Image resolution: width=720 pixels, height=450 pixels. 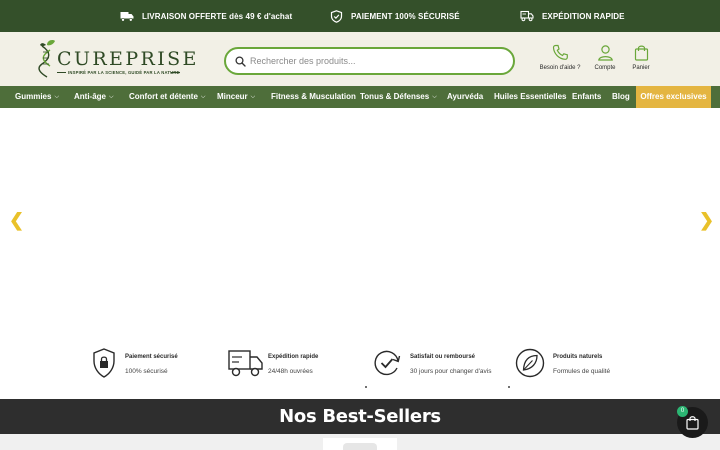 I want to click on truck-icon, so click(x=245, y=363).